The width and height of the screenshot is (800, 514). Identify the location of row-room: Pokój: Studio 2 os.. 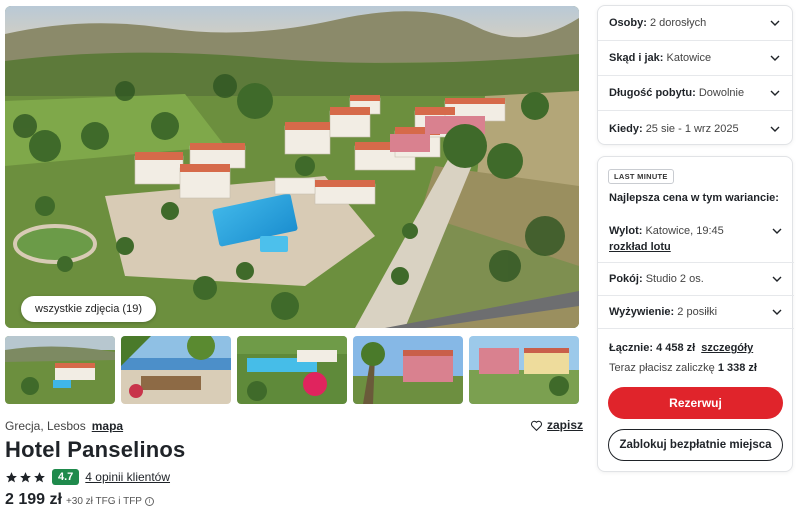
(696, 279).